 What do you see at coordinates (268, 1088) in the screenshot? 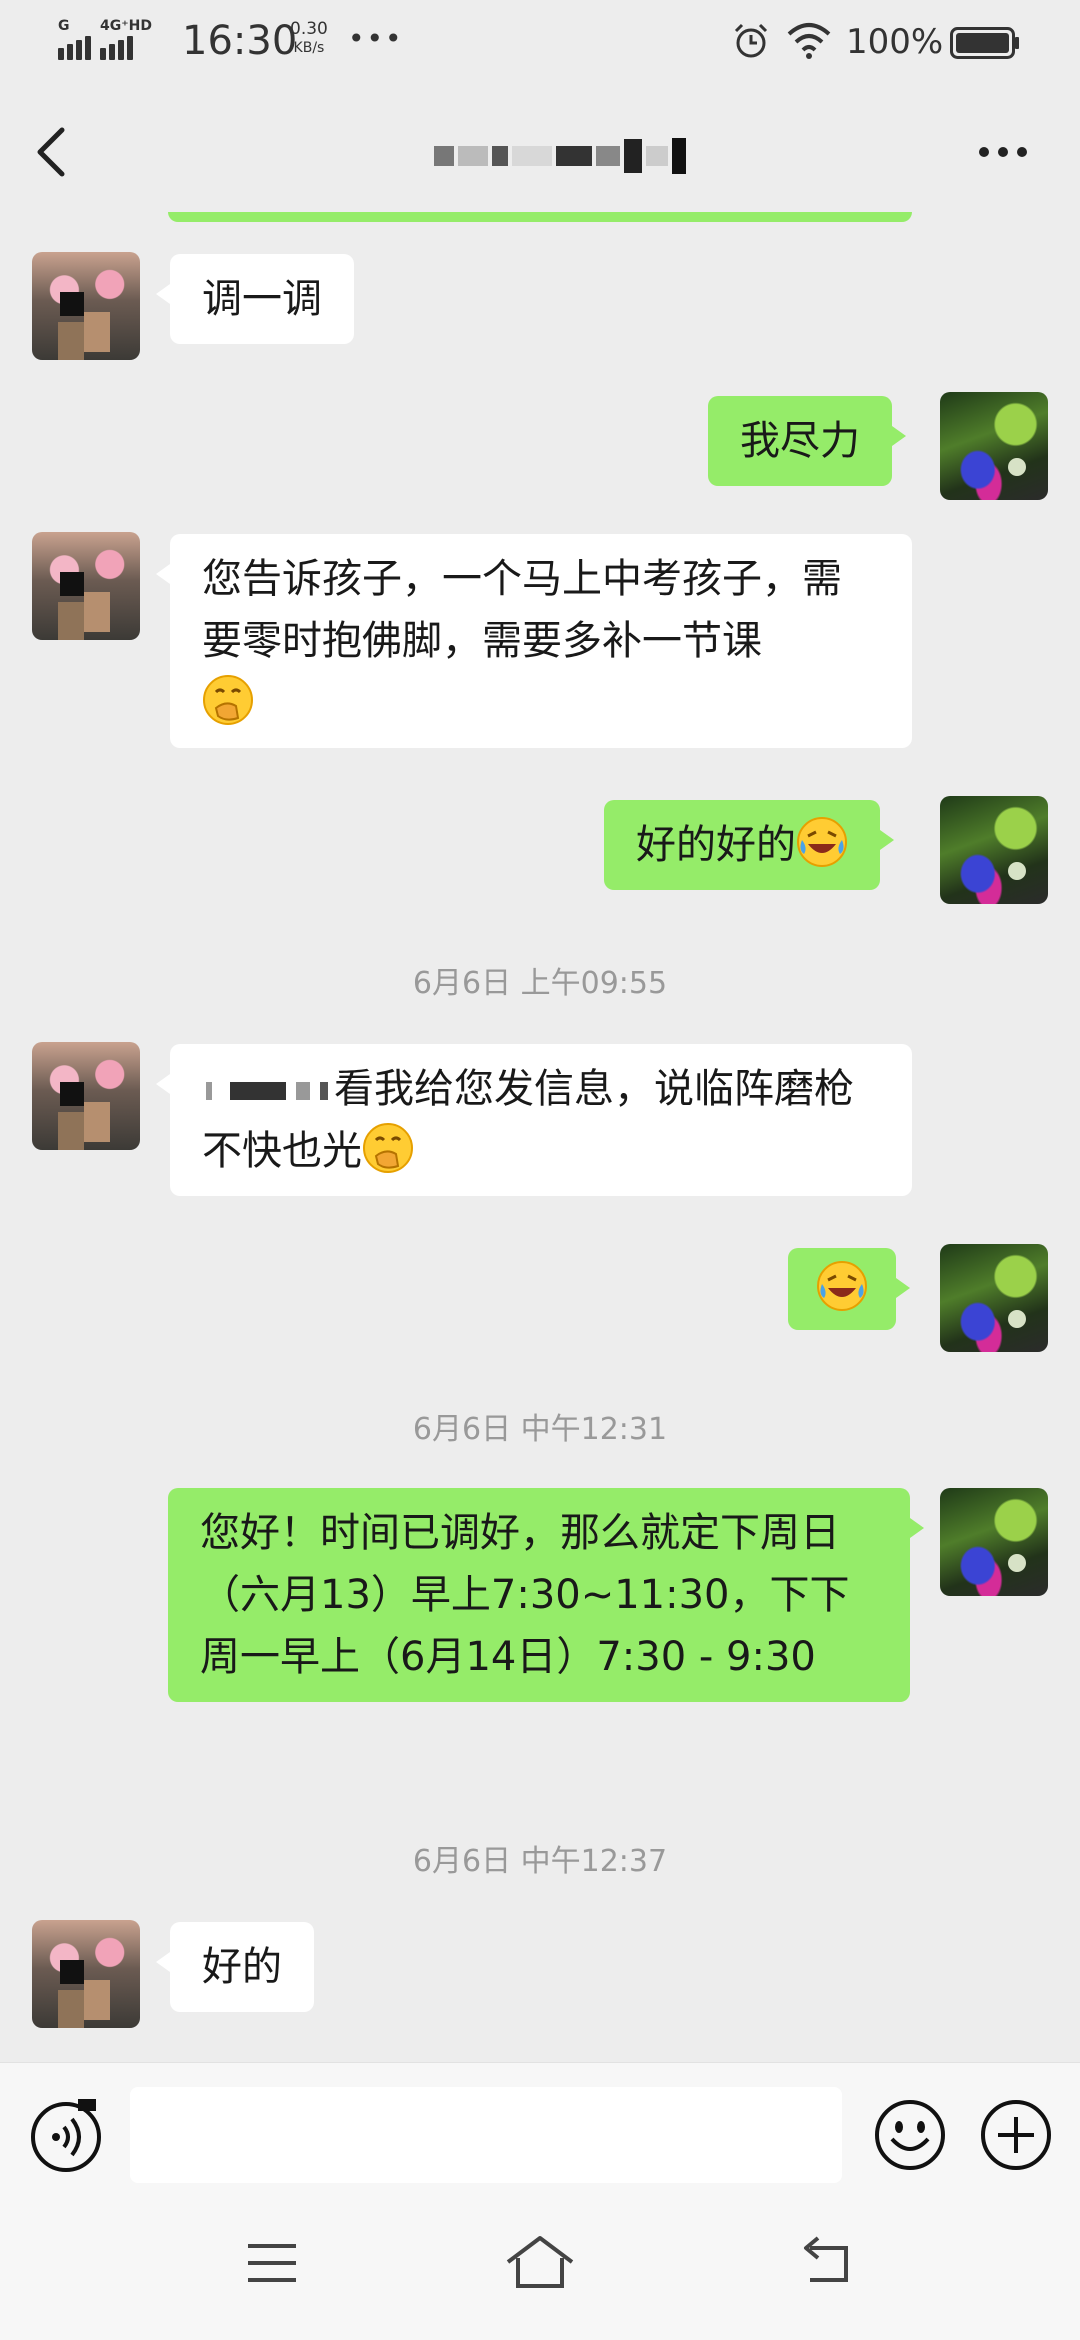
I see `redacted-name` at bounding box center [268, 1088].